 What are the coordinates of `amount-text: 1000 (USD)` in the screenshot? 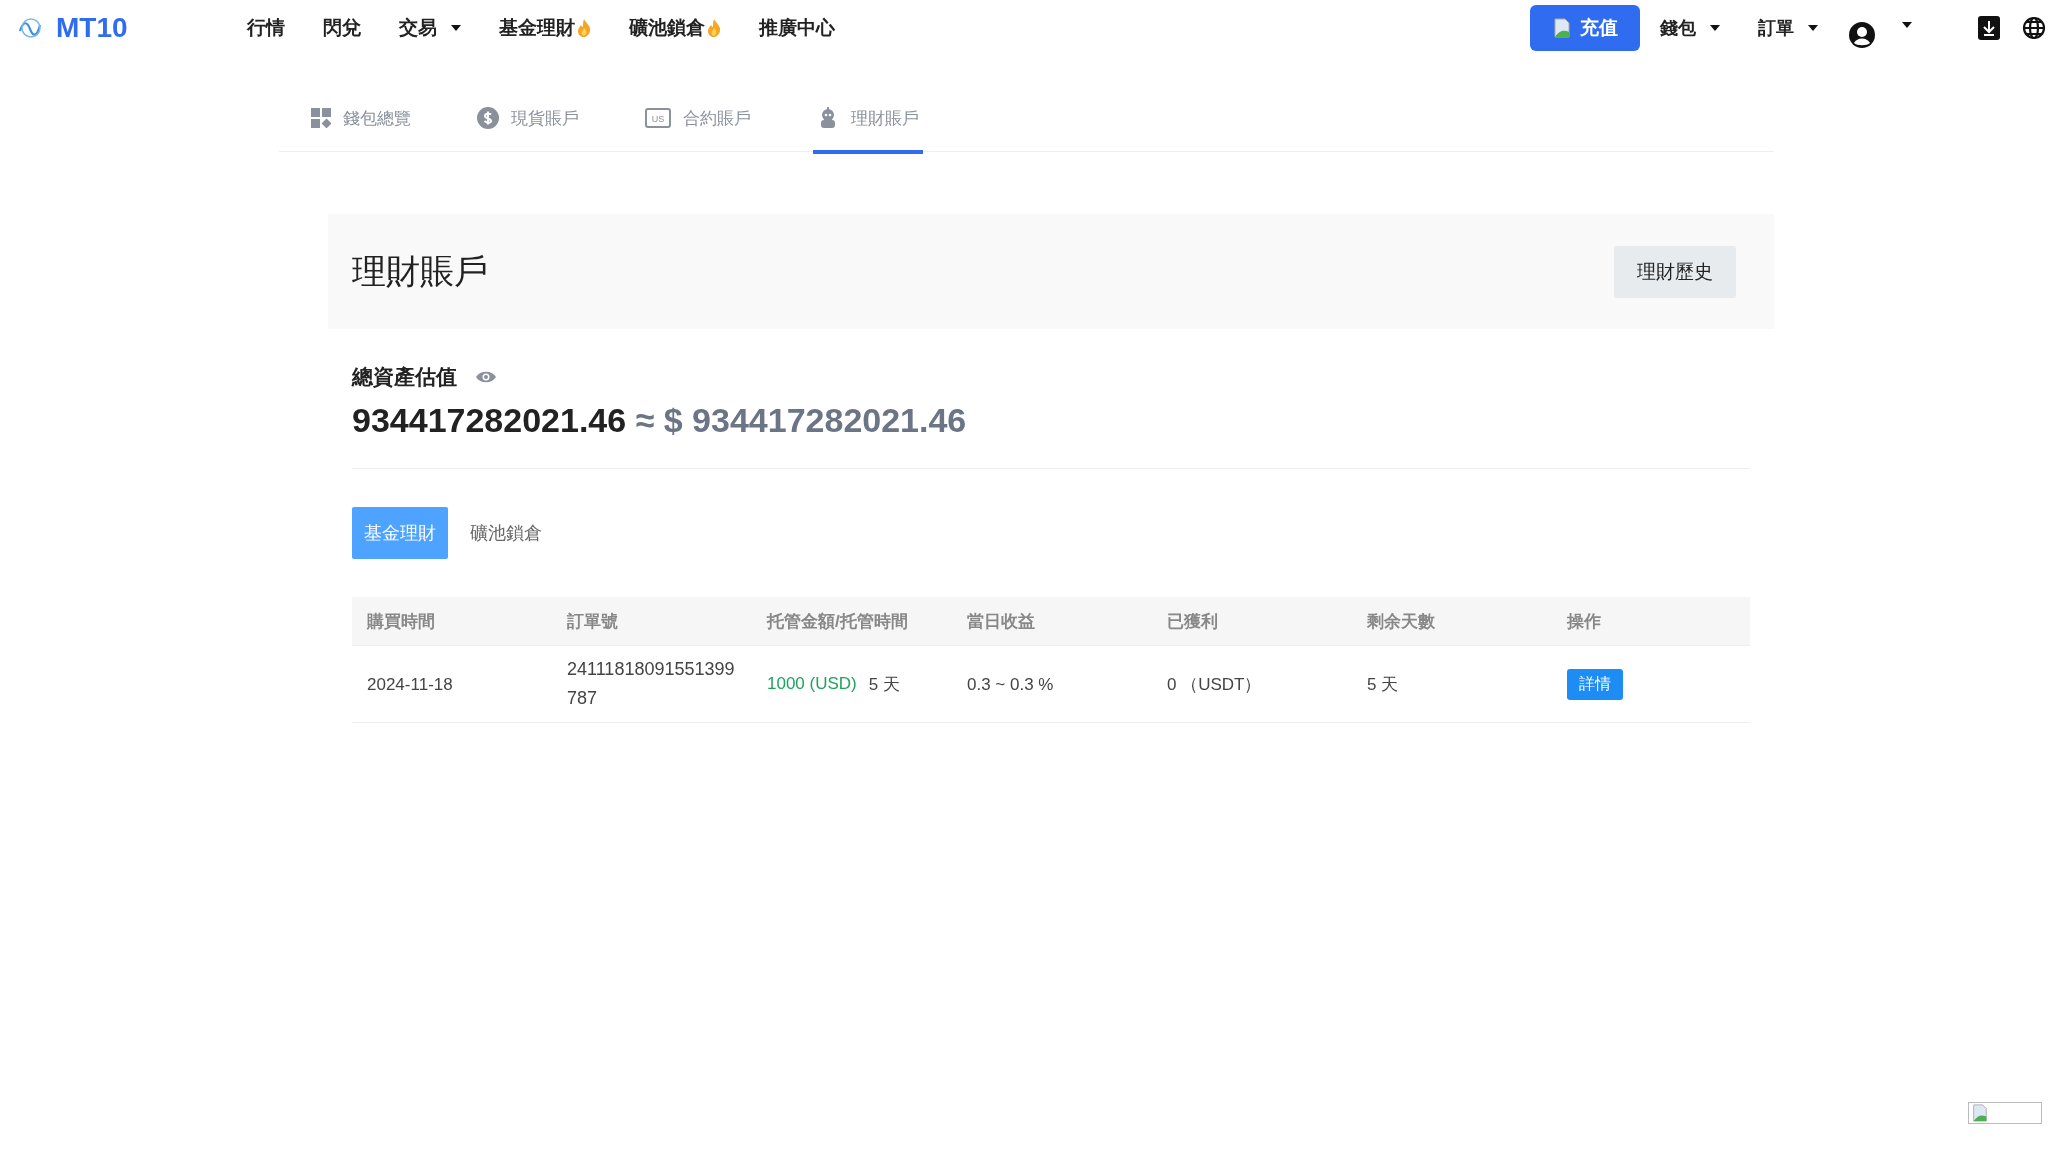 It's located at (812, 684).